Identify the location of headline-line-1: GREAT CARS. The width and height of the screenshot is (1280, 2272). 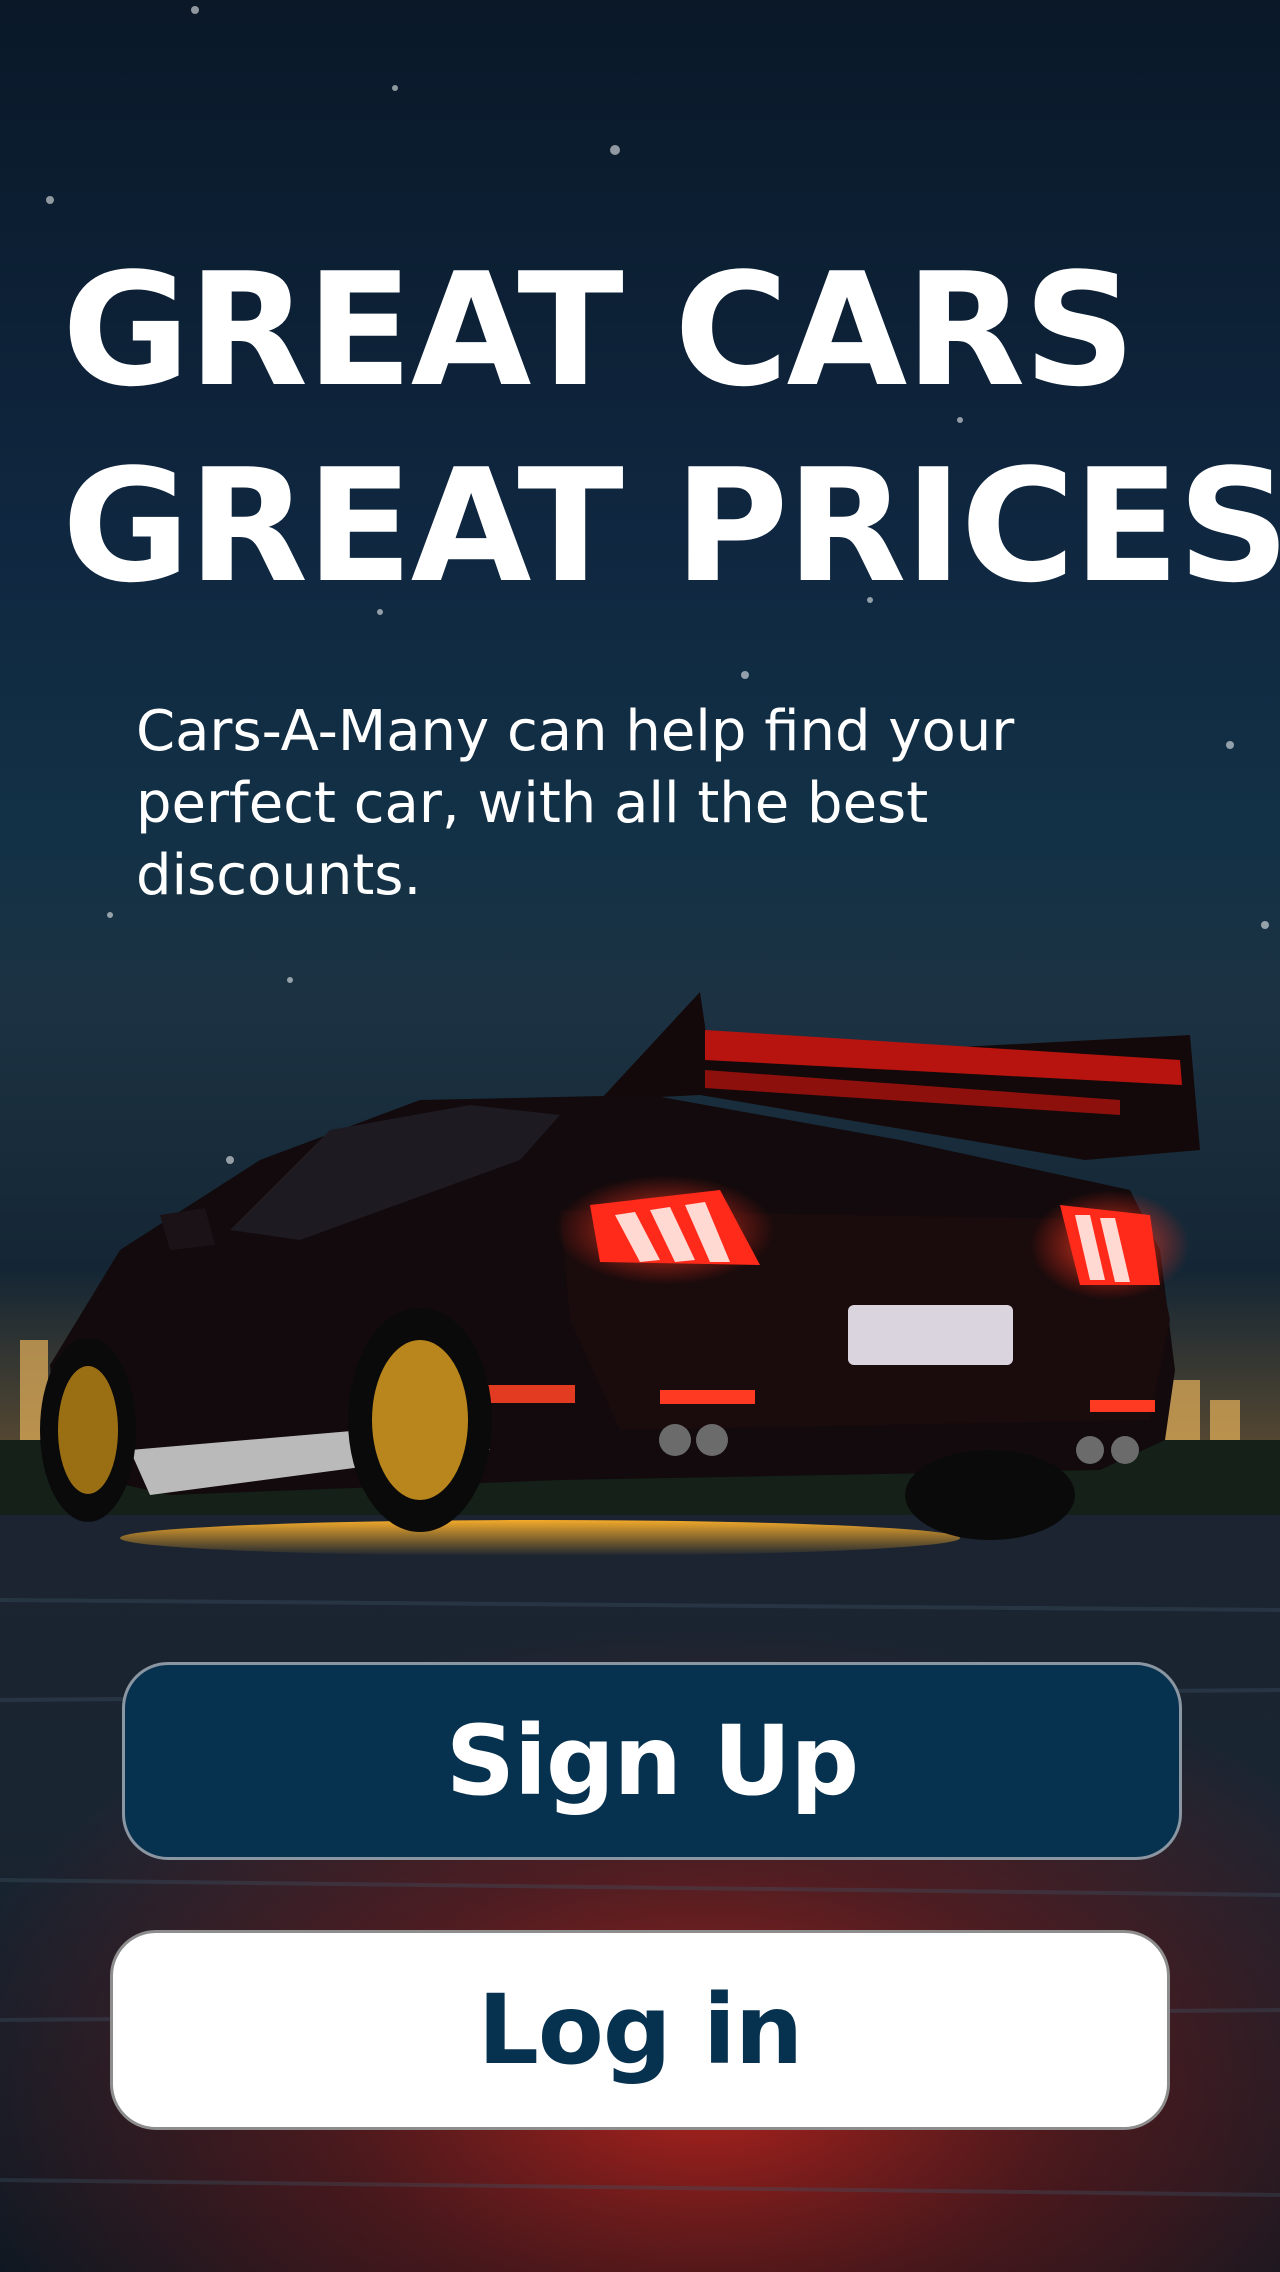
(599, 330).